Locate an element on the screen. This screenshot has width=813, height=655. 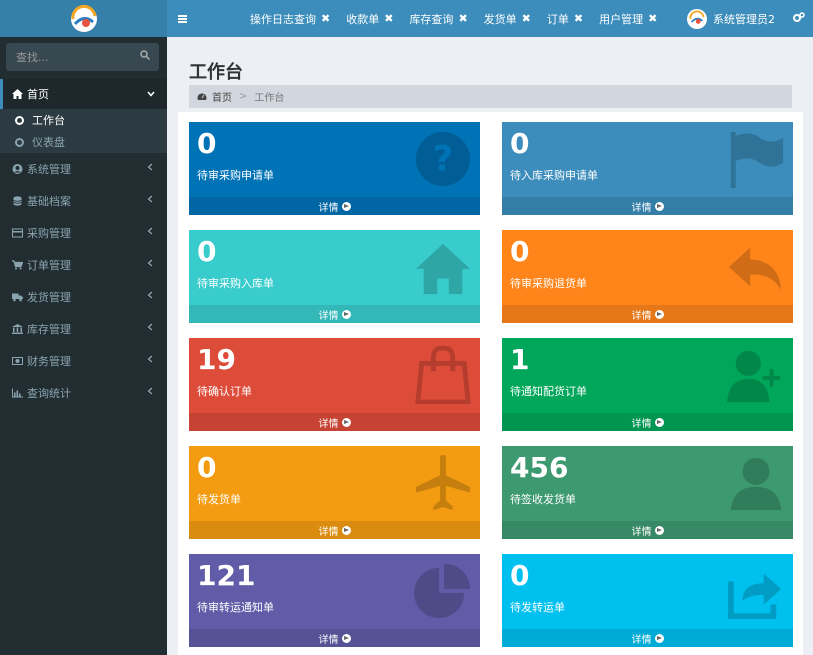
sidebar-item-order: 订单管理 is located at coordinates (83, 265).